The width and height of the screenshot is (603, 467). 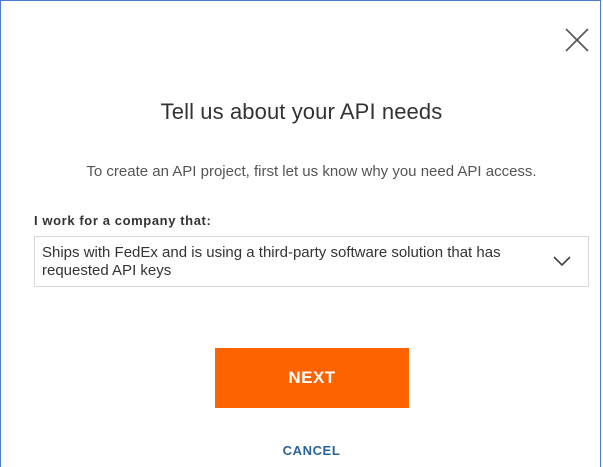 What do you see at coordinates (123, 220) in the screenshot?
I see `company-type-label: I work for a company that:` at bounding box center [123, 220].